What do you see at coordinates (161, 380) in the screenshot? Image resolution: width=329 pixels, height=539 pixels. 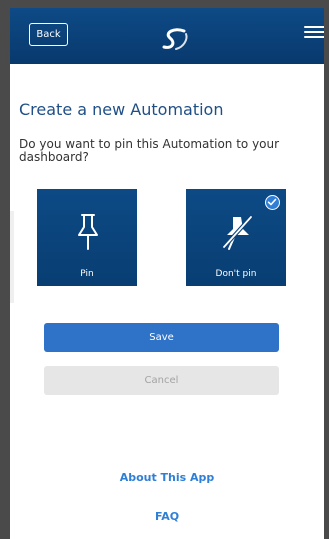 I see `cancel-button: Cancel` at bounding box center [161, 380].